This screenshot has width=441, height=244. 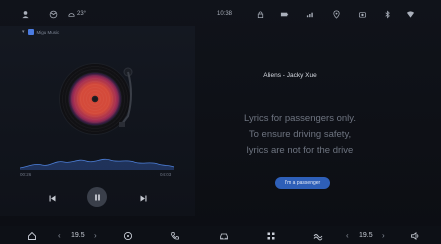 What do you see at coordinates (48, 32) in the screenshot?
I see `music-source-label: Migu Music` at bounding box center [48, 32].